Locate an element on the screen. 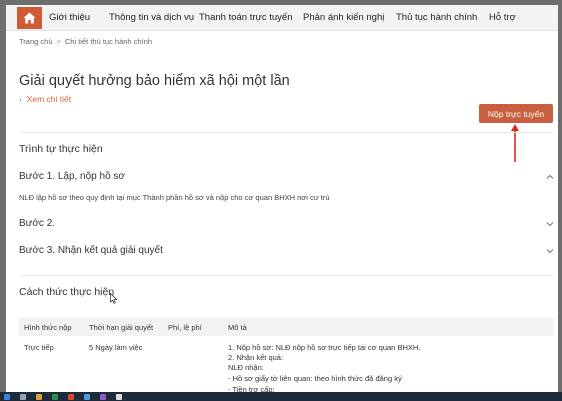 The height and width of the screenshot is (401, 562). method-heading: Cách thức thực hiện is located at coordinates (67, 292).